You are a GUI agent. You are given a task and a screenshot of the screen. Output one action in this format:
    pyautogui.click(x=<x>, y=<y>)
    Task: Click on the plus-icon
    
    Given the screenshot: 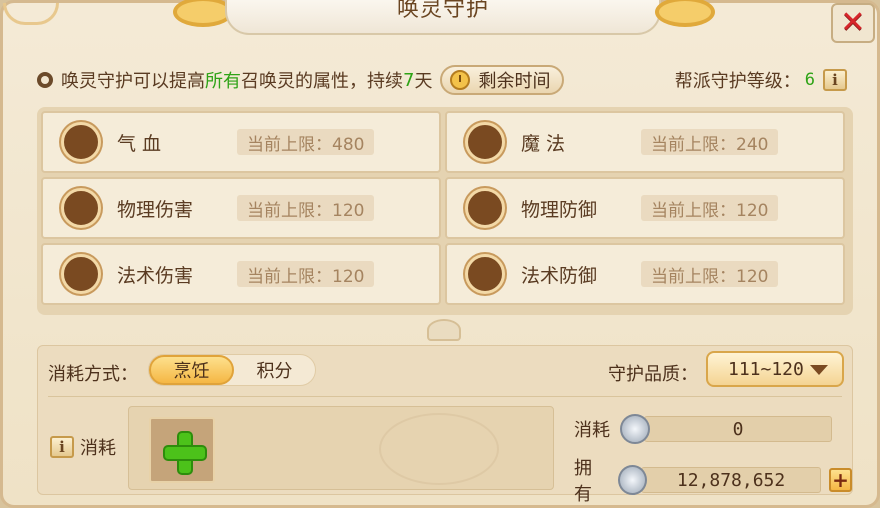 What is the action you would take?
    pyautogui.click(x=185, y=453)
    